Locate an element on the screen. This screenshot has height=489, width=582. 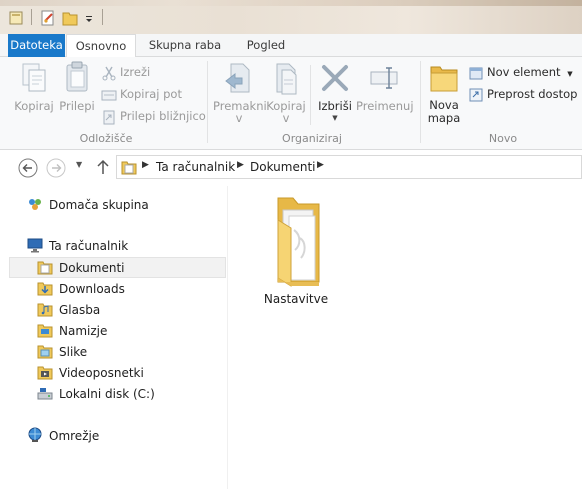
ribbon-tabs: Datoteka Osnovno Skupna raba Pogled is located at coordinates (291, 46).